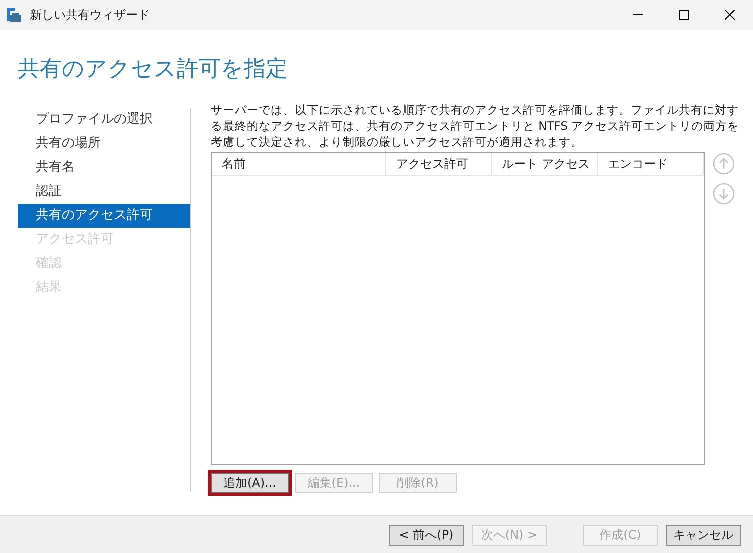 This screenshot has width=753, height=553. What do you see at coordinates (476, 126) in the screenshot?
I see `description-text: サーバーでは、以下に示されている順序で共有のアクセス許可を評価します。ファイル共有に対する最終的なアクセス許可は、共有のアクセス許可エントリと NTFS アクセス許可エントリの両方を考慮して決定され、より制限の厳しいアクセス許可が適用されます。` at bounding box center [476, 126].